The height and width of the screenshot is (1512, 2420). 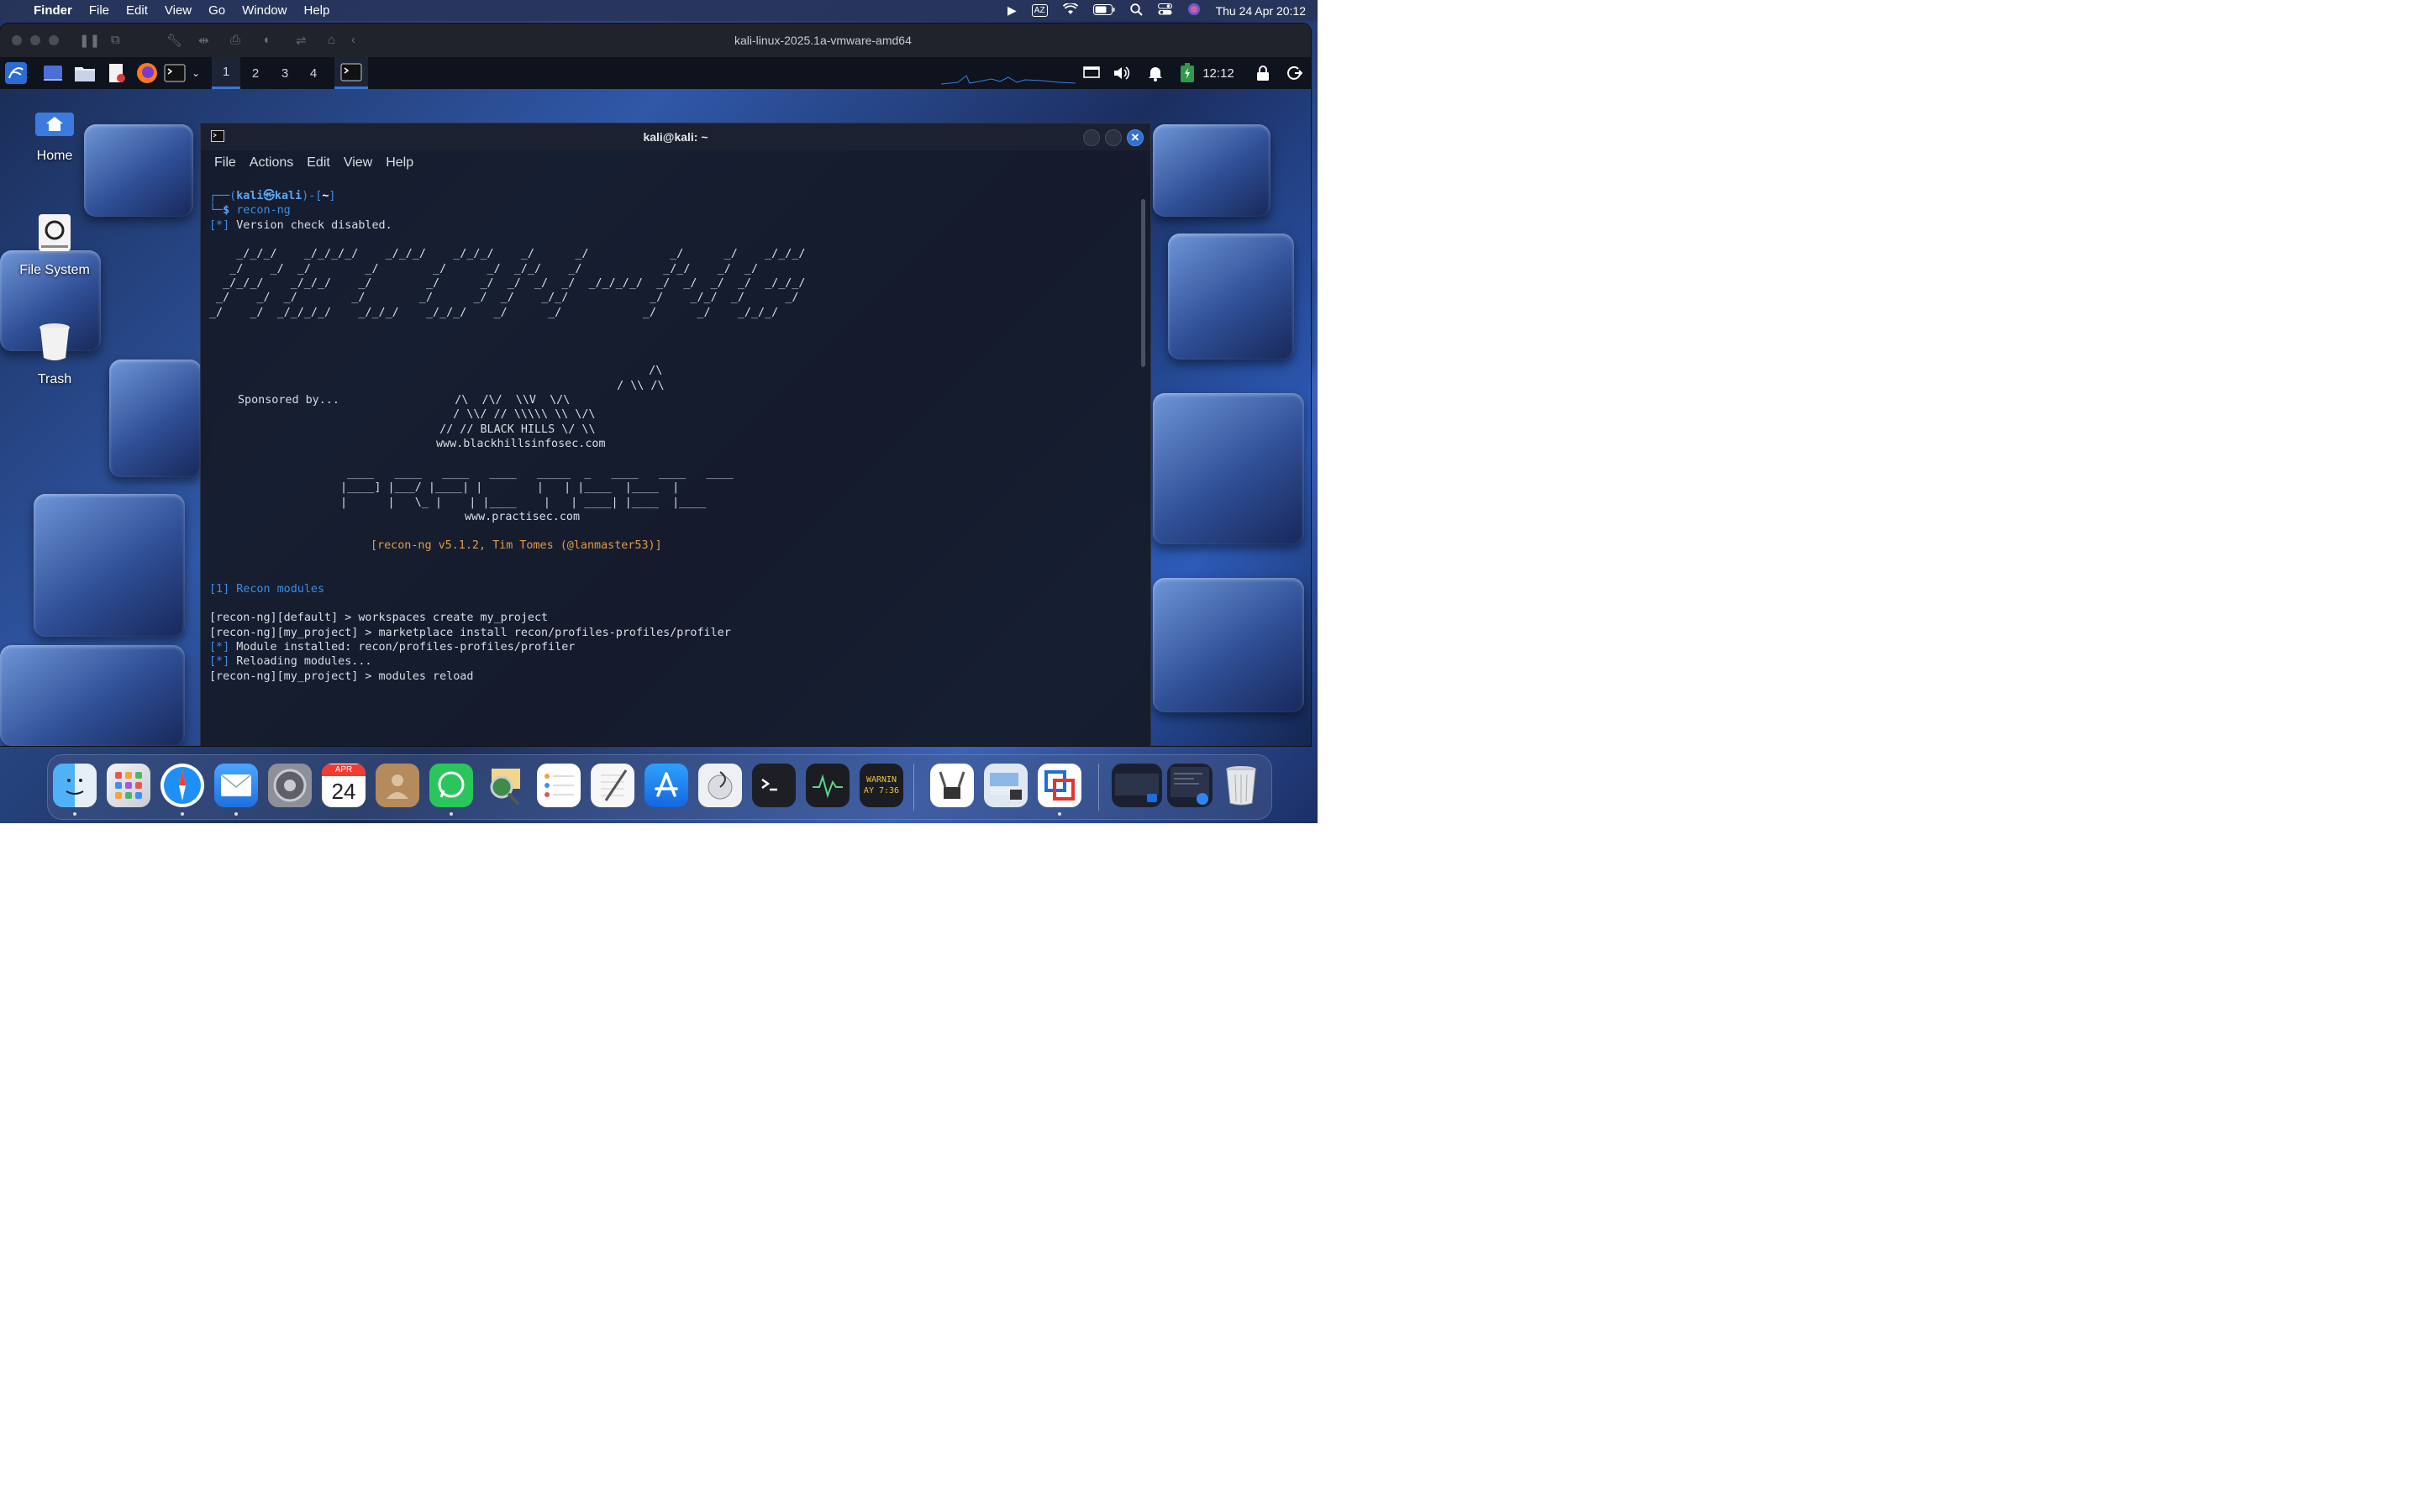 What do you see at coordinates (53, 73) in the screenshot?
I see `show-desktop-icon` at bounding box center [53, 73].